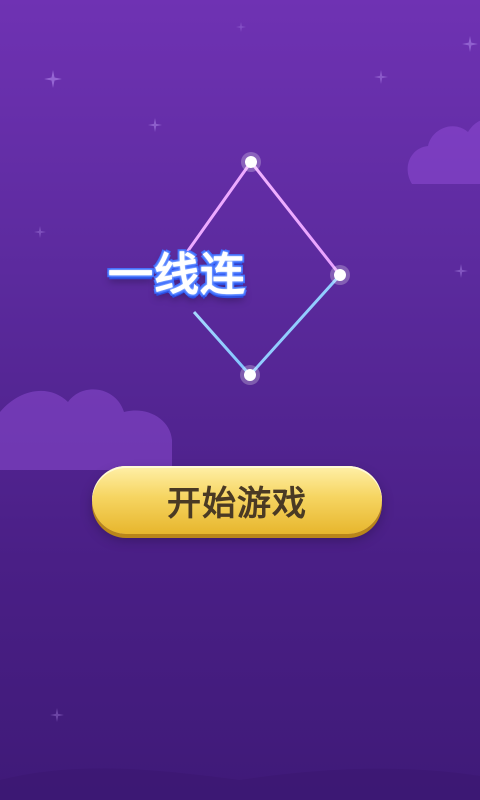 The height and width of the screenshot is (800, 480). Describe the element at coordinates (266, 268) in the screenshot. I see `logo-diamond` at that location.